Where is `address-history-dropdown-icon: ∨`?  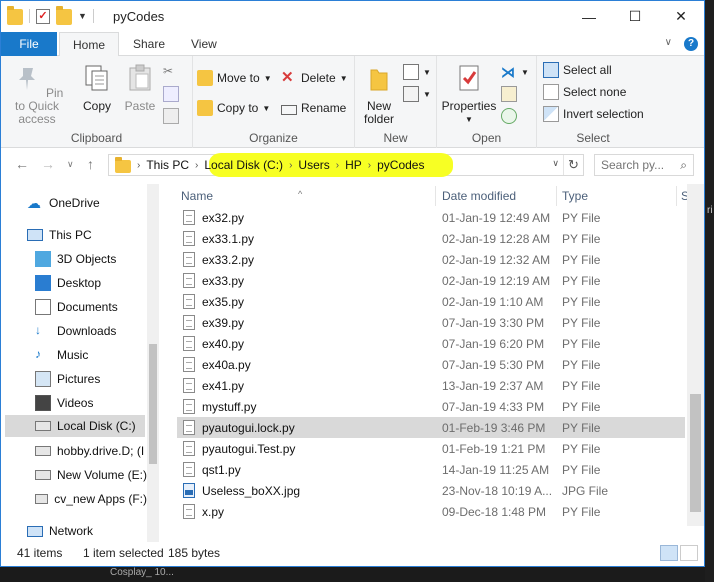 address-history-dropdown-icon: ∨ is located at coordinates (555, 163).